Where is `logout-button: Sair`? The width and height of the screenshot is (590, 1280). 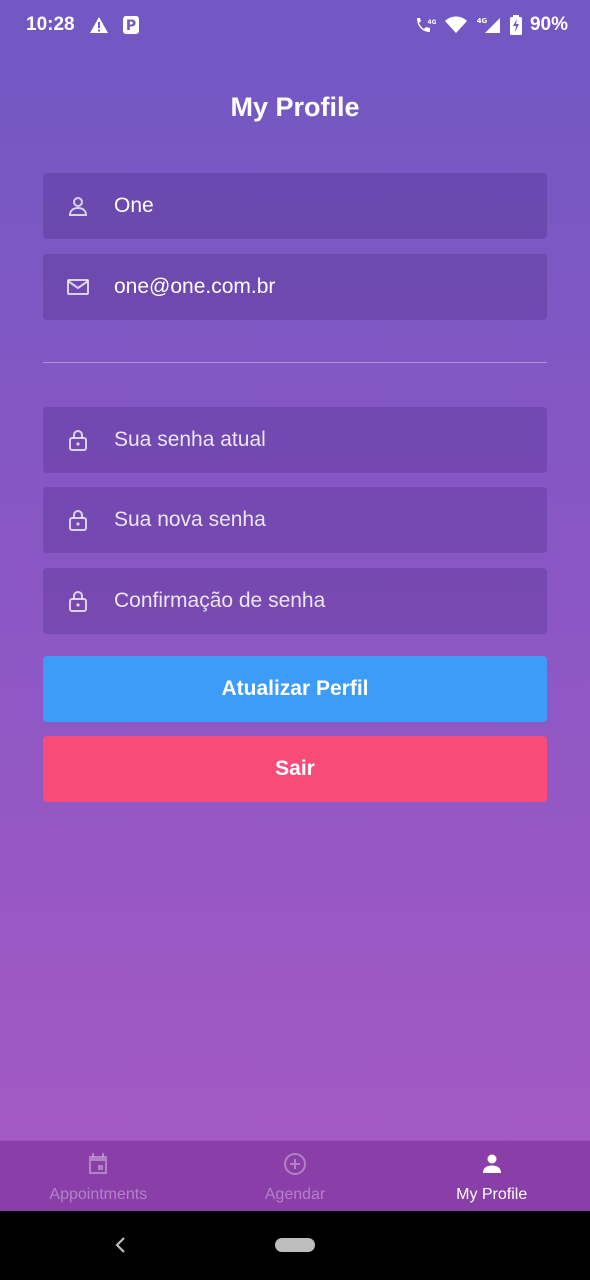 logout-button: Sair is located at coordinates (295, 769).